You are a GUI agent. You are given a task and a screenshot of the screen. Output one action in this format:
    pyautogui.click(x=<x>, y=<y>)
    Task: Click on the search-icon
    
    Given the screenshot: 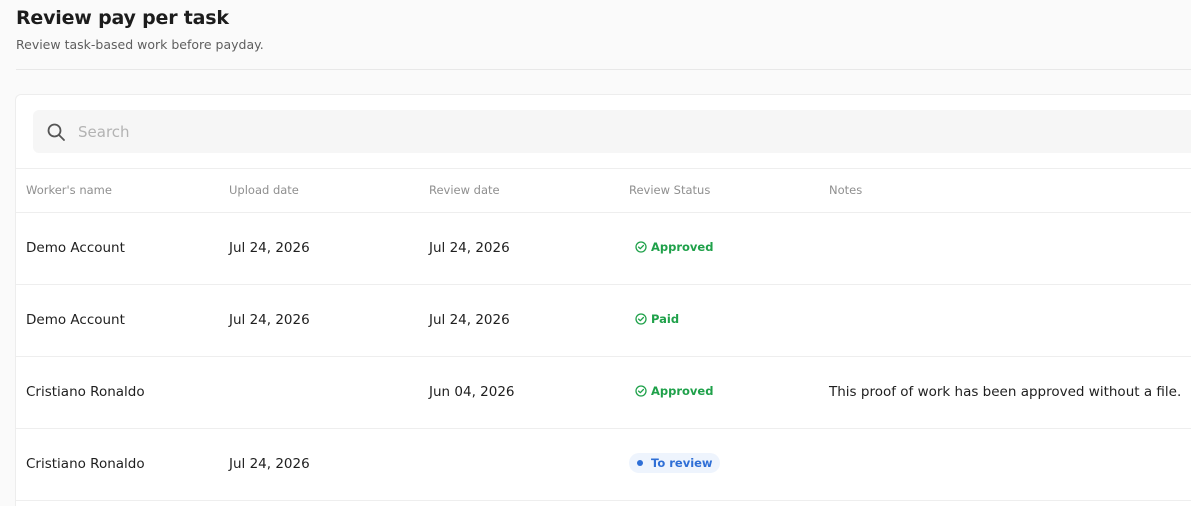 What is the action you would take?
    pyautogui.click(x=56, y=132)
    